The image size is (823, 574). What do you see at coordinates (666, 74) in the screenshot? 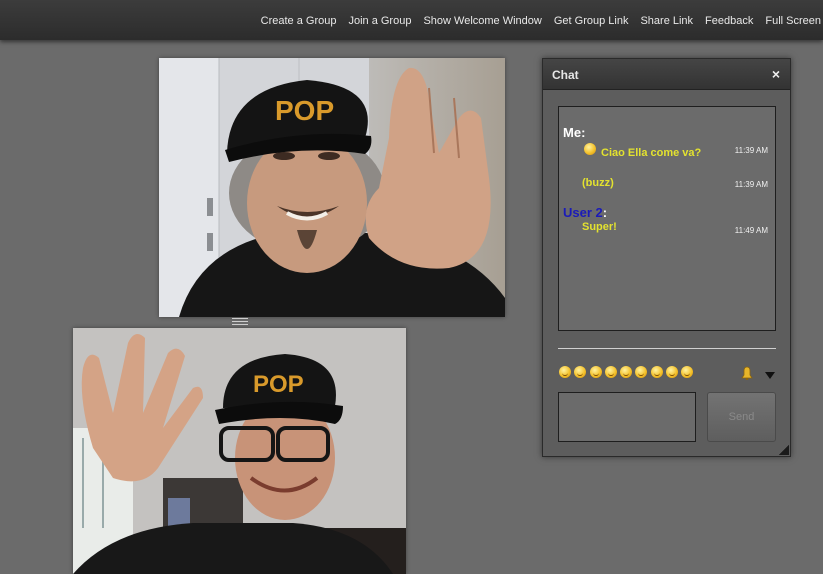
I see `chat-header: Chat ×` at bounding box center [666, 74].